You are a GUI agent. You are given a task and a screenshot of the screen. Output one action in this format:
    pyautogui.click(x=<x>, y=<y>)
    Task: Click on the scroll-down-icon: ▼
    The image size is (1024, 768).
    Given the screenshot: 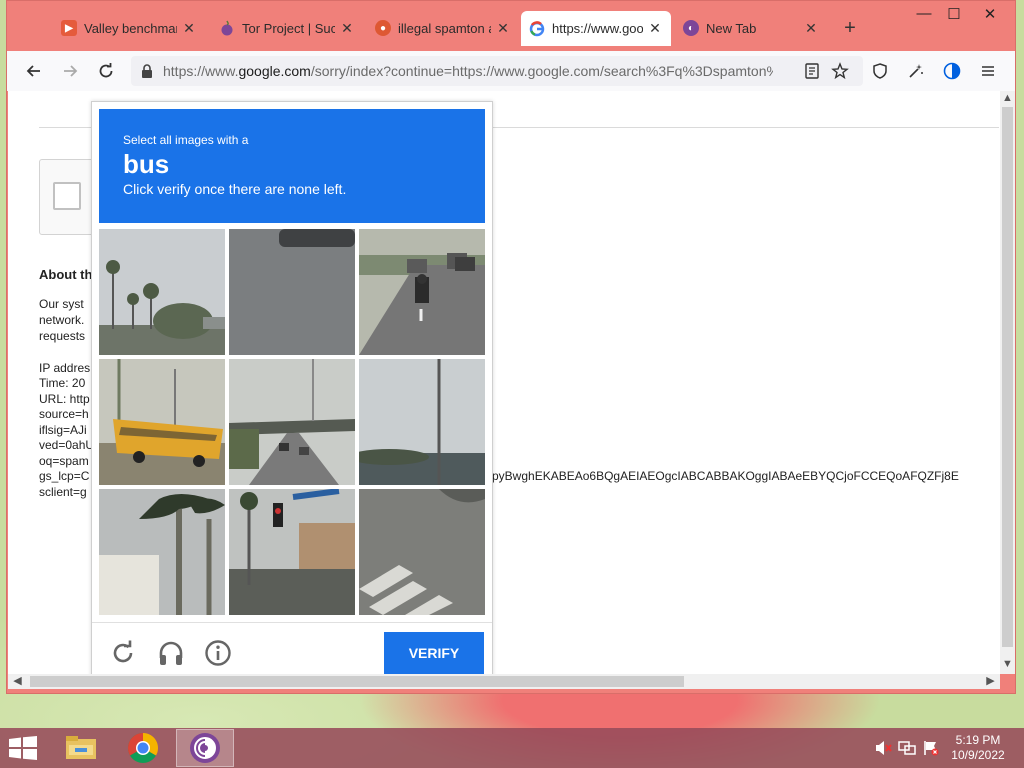 What is the action you would take?
    pyautogui.click(x=1007, y=664)
    